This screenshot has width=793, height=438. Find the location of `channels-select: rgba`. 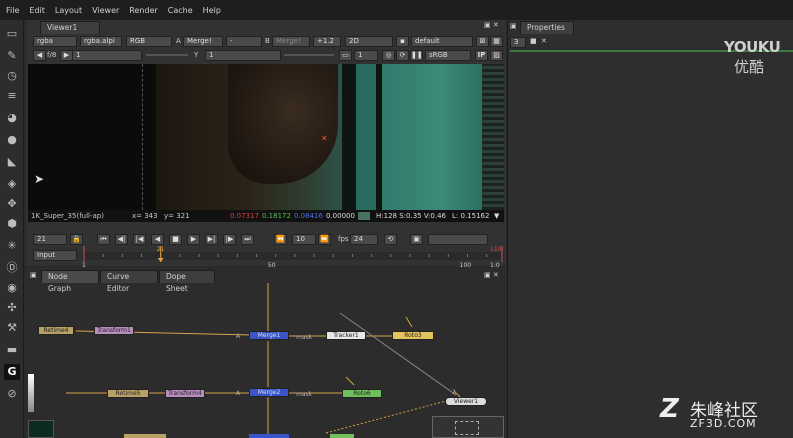

channels-select: rgba is located at coordinates (55, 41).